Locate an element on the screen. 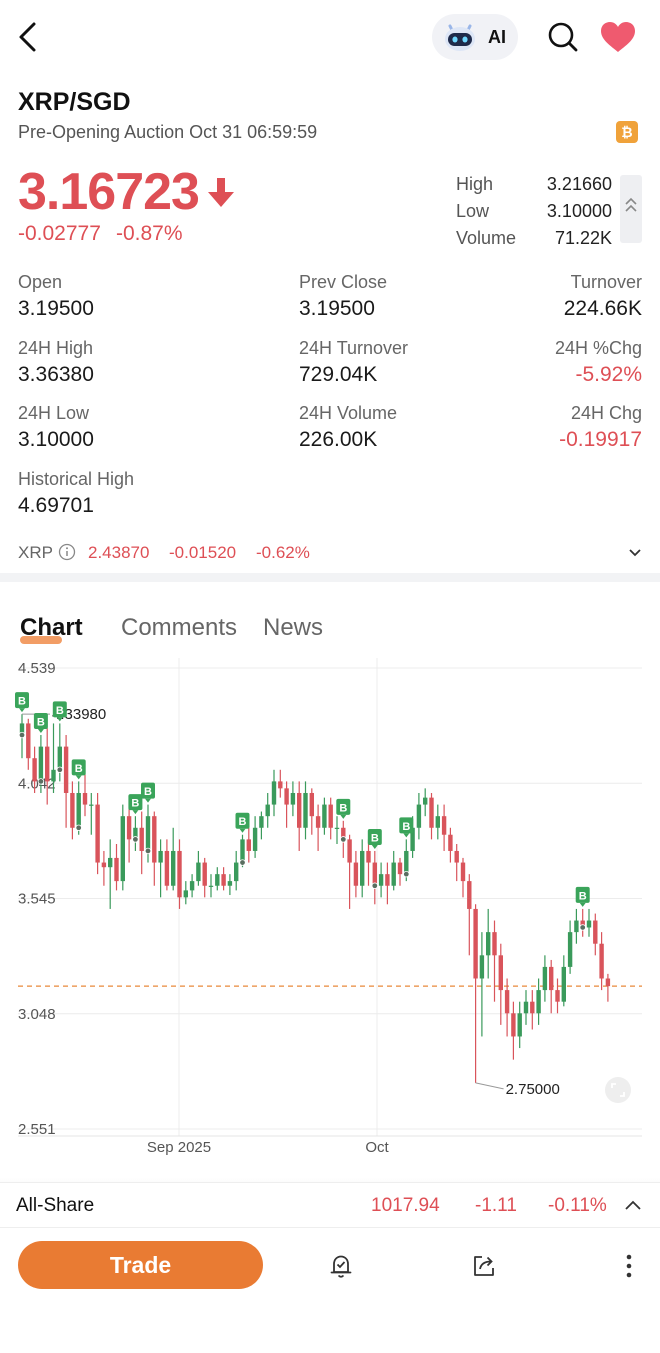 The image size is (660, 1353). chevron-down-icon is located at coordinates (635, 553).